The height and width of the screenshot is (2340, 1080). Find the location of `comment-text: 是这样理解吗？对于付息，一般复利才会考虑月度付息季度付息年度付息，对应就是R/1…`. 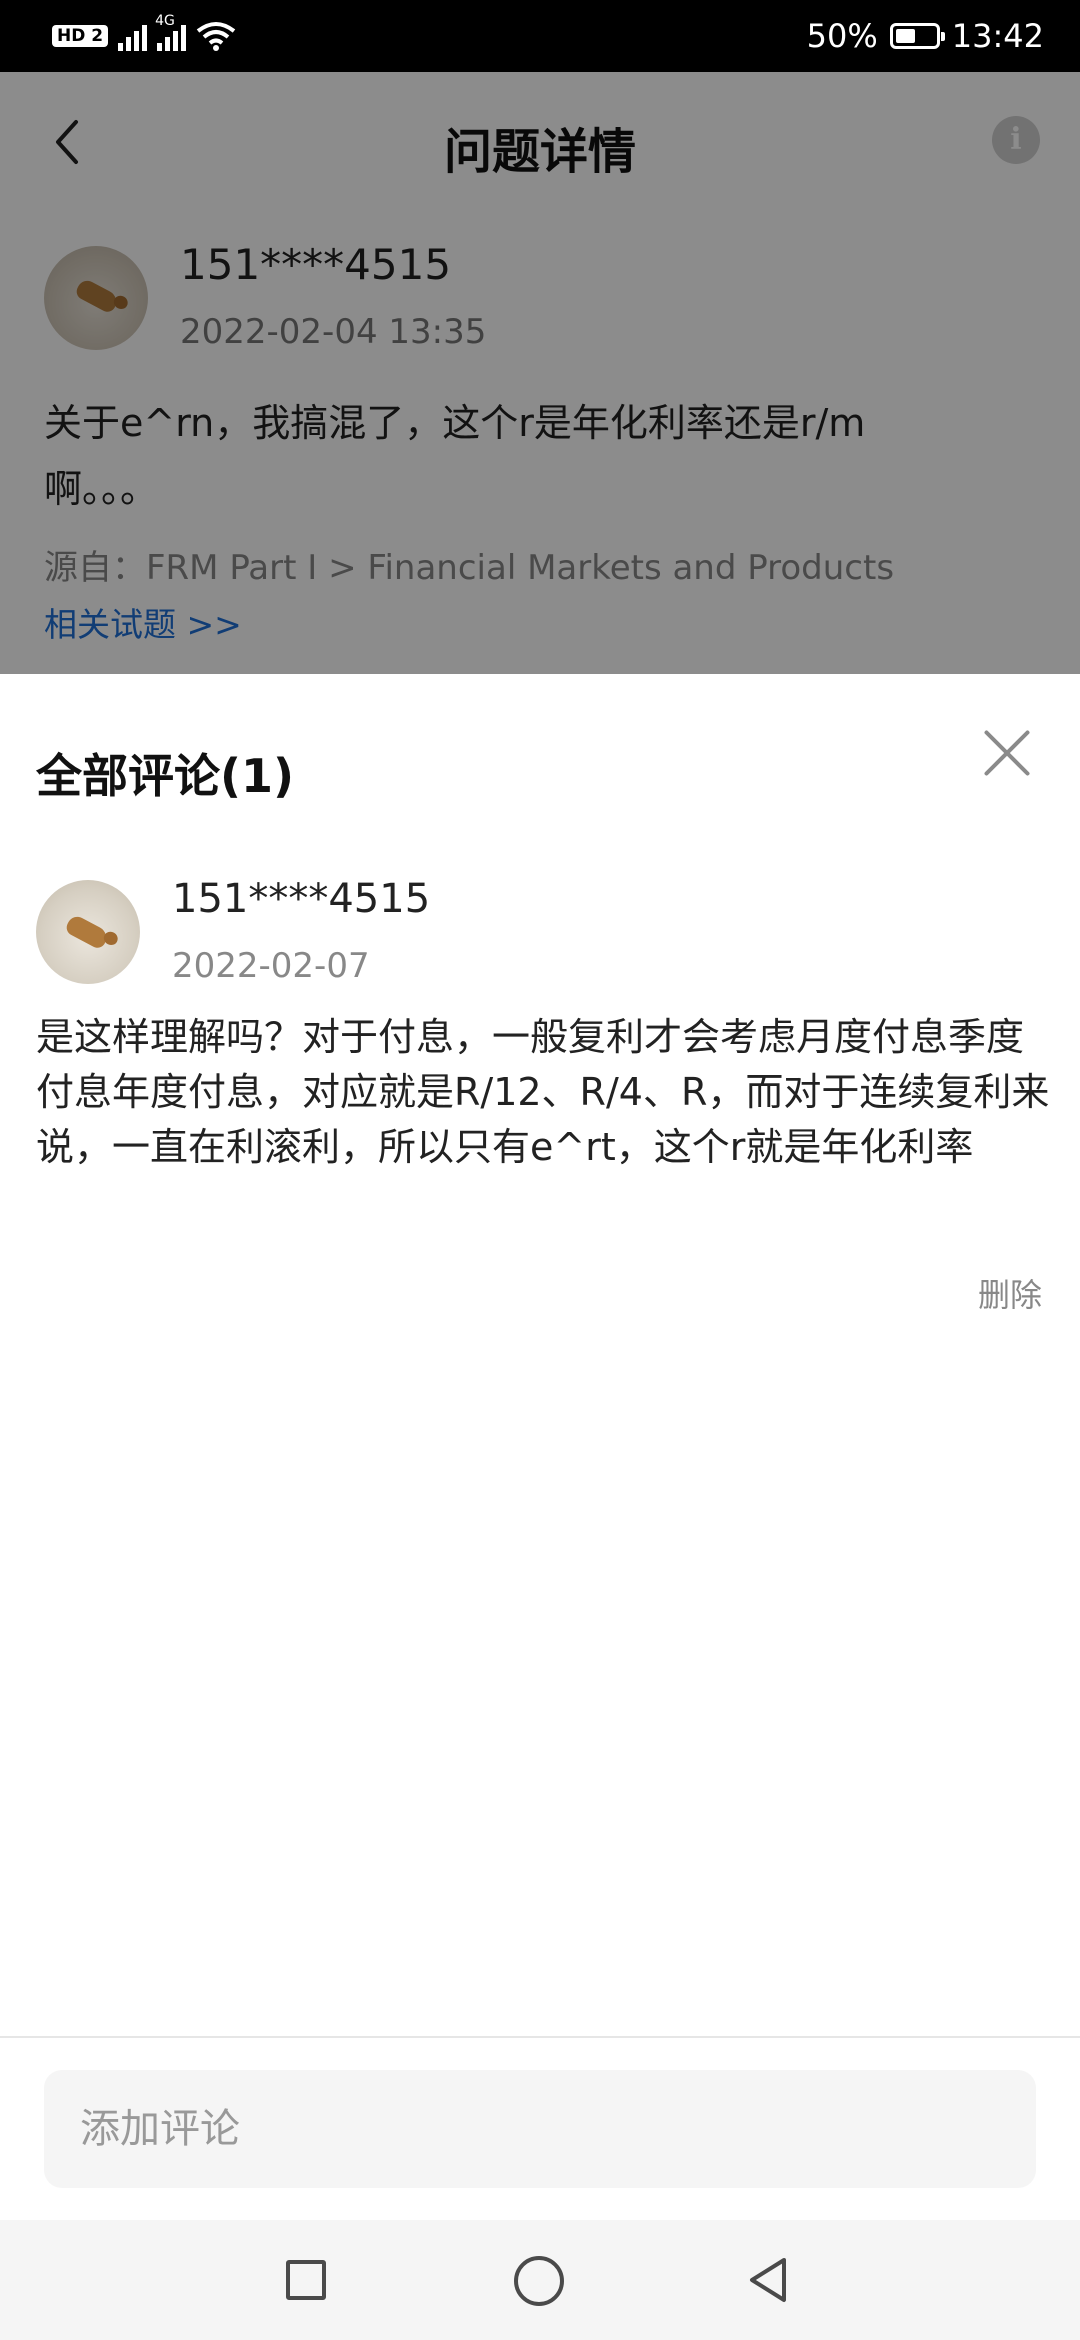

comment-text: 是这样理解吗？对于付息，一般复利才会考虑月度付息季度付息年度付息，对应就是R/1… is located at coordinates (543, 1092).